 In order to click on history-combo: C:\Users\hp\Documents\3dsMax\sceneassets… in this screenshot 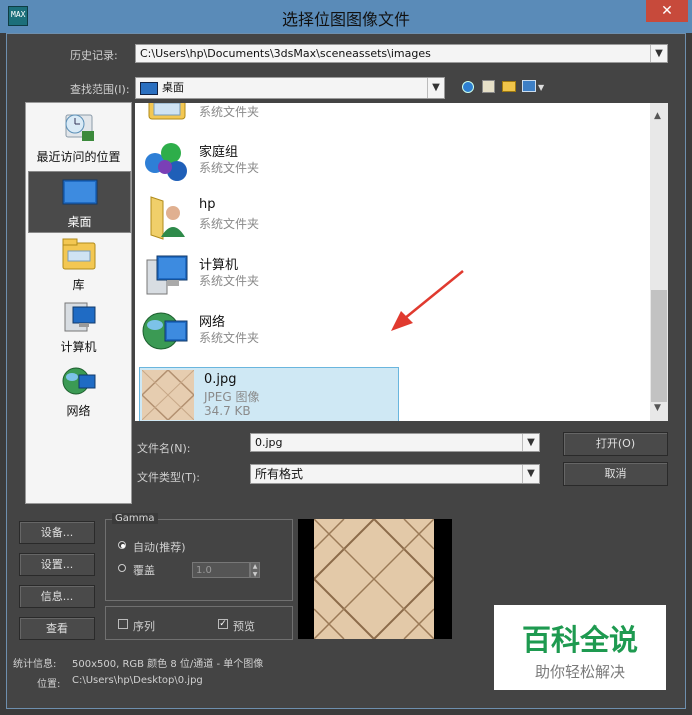, I will do `click(401, 53)`.